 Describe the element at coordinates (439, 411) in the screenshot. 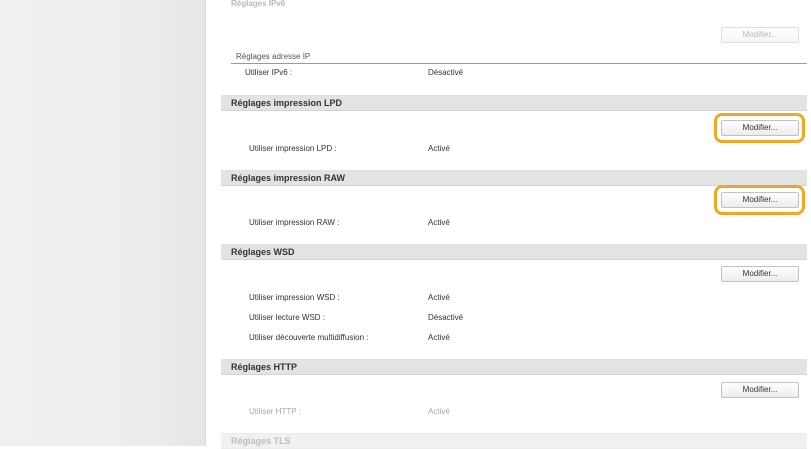

I see `use-http-value: Activé` at that location.